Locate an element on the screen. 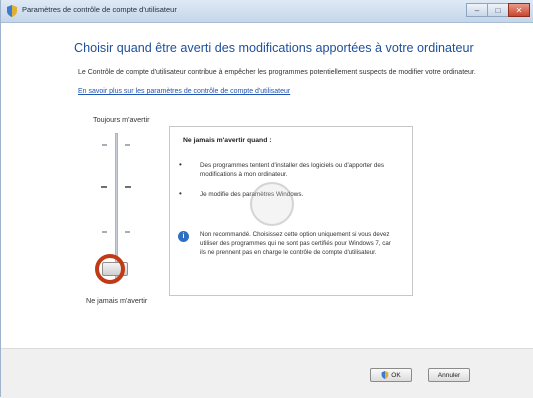 The width and height of the screenshot is (533, 398). maximize-button: □ is located at coordinates (498, 10).